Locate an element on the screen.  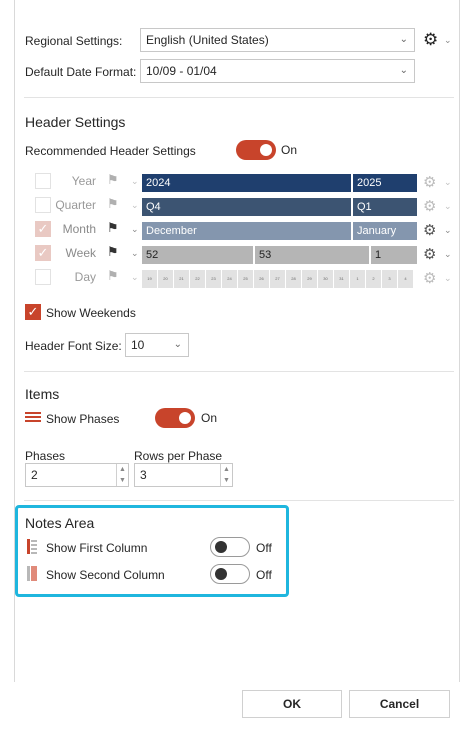
day-cell: 27 is located at coordinates (277, 279).